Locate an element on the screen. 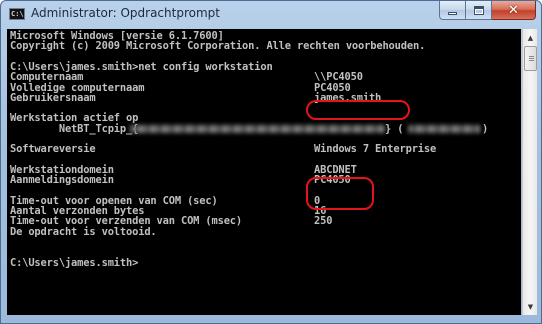 This screenshot has width=542, height=324. scroll-up-arrow-icon: ▲ is located at coordinates (530, 37).